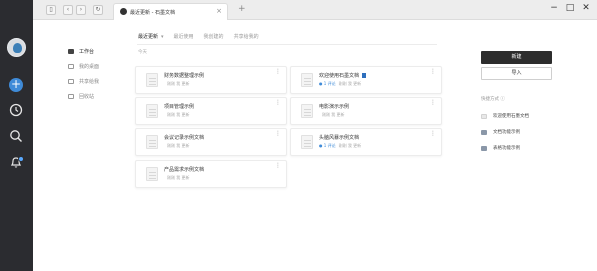 The width and height of the screenshot is (597, 271). Describe the element at coordinates (184, 36) in the screenshot. I see `tab-recent-used: 最近使用` at that location.